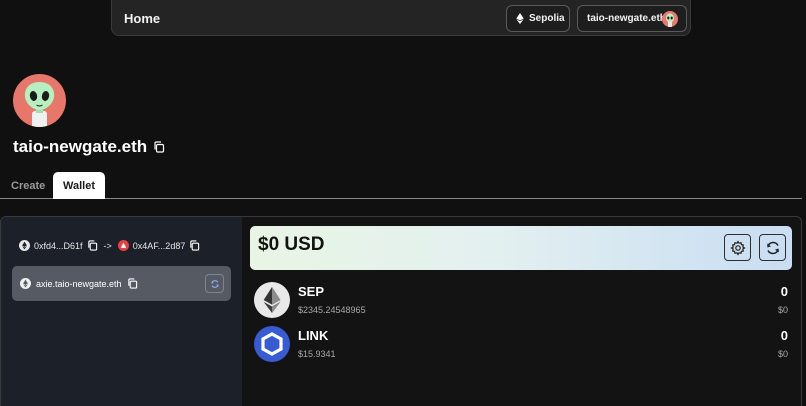  What do you see at coordinates (142, 18) in the screenshot?
I see `home-link: Home` at bounding box center [142, 18].